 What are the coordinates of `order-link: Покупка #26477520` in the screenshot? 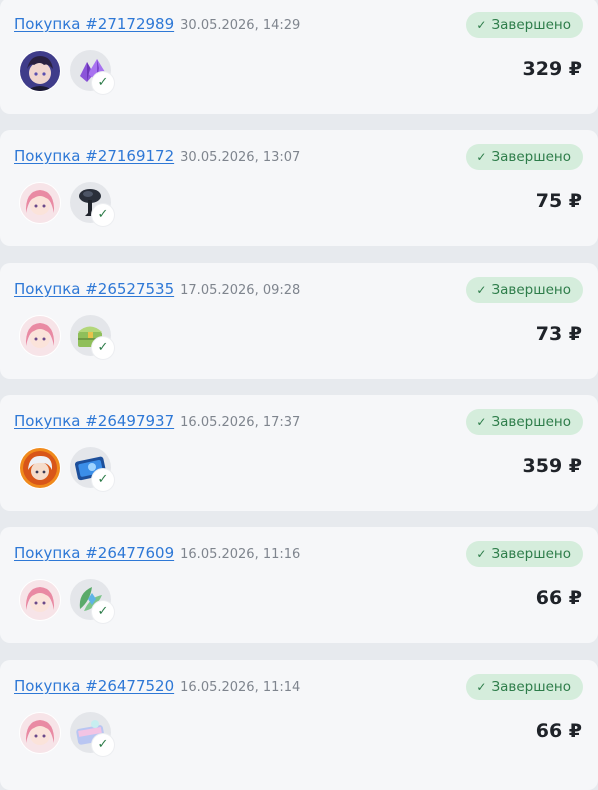 It's located at (94, 686).